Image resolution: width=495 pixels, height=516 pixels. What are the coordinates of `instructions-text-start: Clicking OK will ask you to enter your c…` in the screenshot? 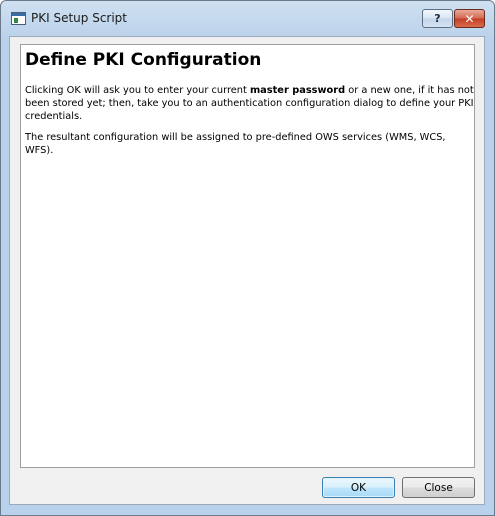 It's located at (137, 90).